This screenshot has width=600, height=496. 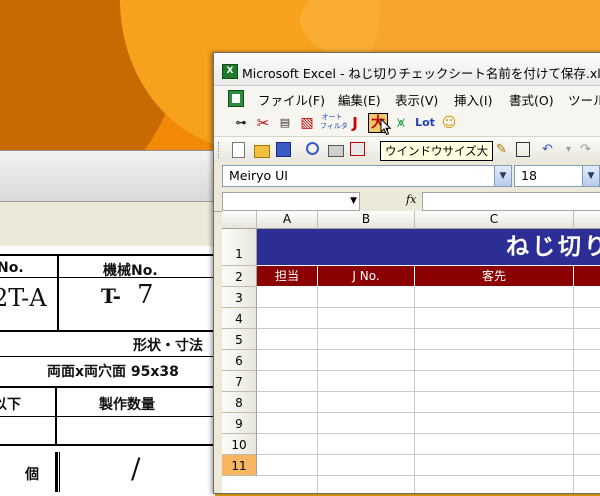 What do you see at coordinates (587, 220) in the screenshot?
I see `column-header-d` at bounding box center [587, 220].